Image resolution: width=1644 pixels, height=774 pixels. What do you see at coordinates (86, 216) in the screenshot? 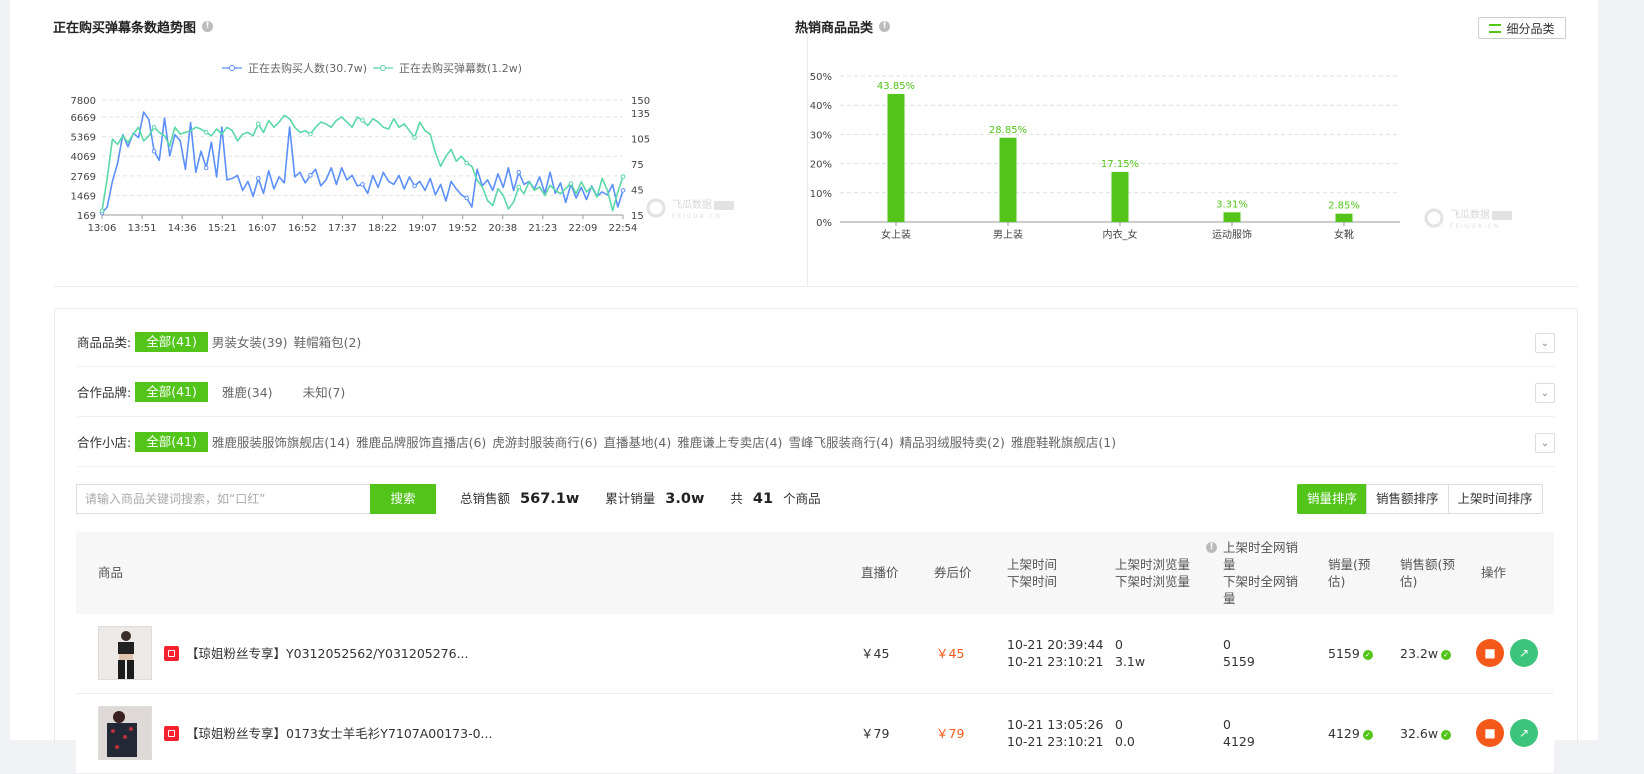
I see `y-left-tick-label: 169` at bounding box center [86, 216].